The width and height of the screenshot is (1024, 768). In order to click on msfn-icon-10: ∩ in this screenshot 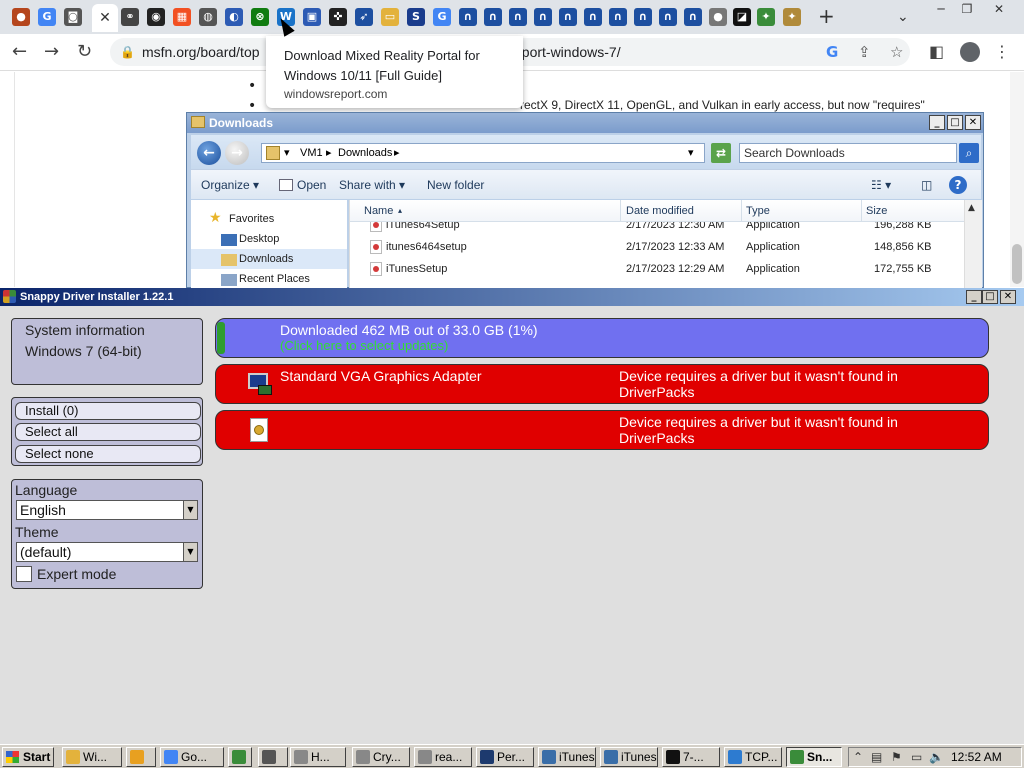, I will do `click(693, 17)`.